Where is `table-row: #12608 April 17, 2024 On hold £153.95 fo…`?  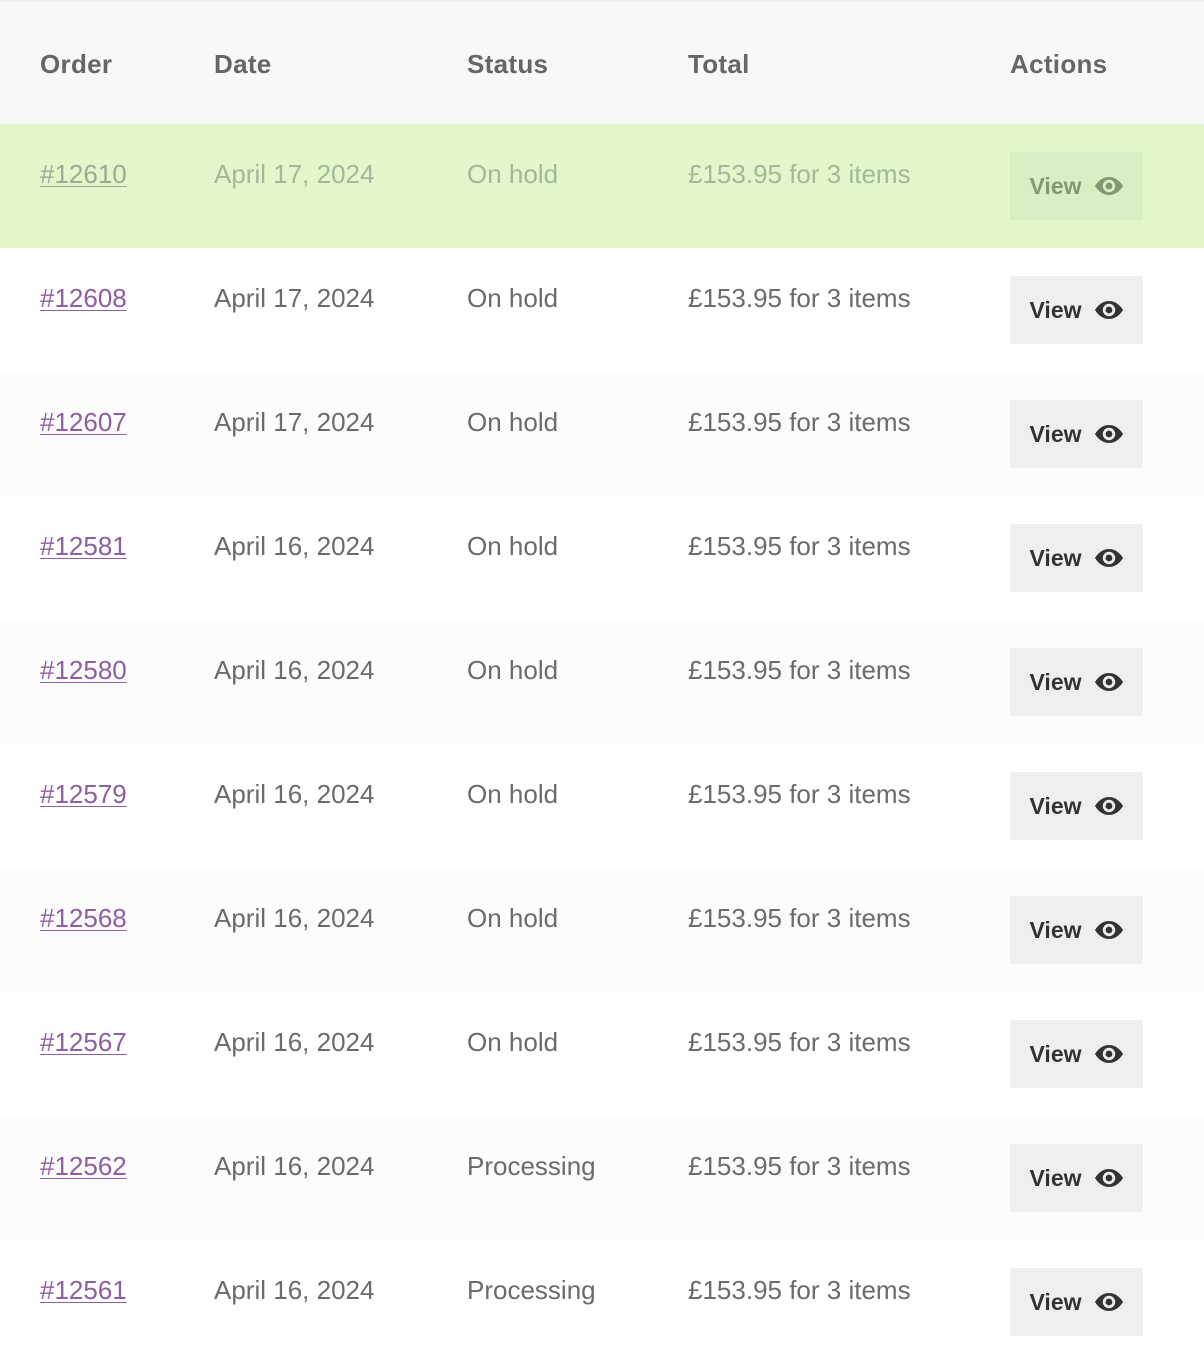 table-row: #12608 April 17, 2024 On hold £153.95 fo… is located at coordinates (602, 310).